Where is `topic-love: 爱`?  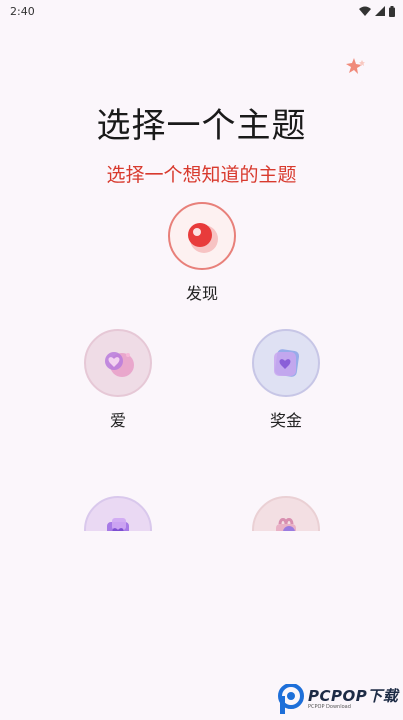
topic-love: 爱 is located at coordinates (118, 380).